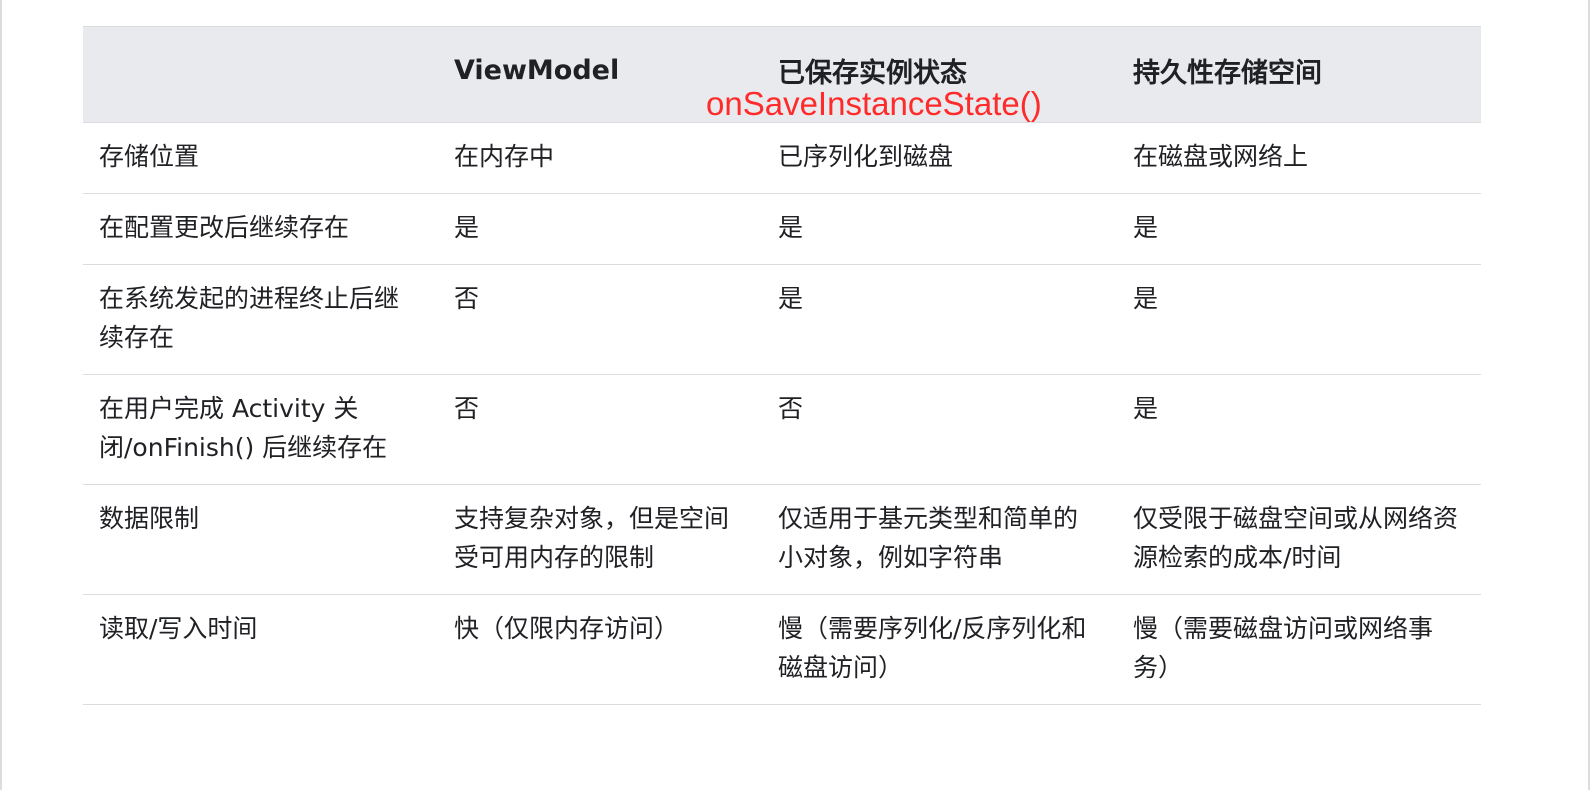 Image resolution: width=1590 pixels, height=790 pixels. I want to click on header-cell-empty, so click(260, 74).